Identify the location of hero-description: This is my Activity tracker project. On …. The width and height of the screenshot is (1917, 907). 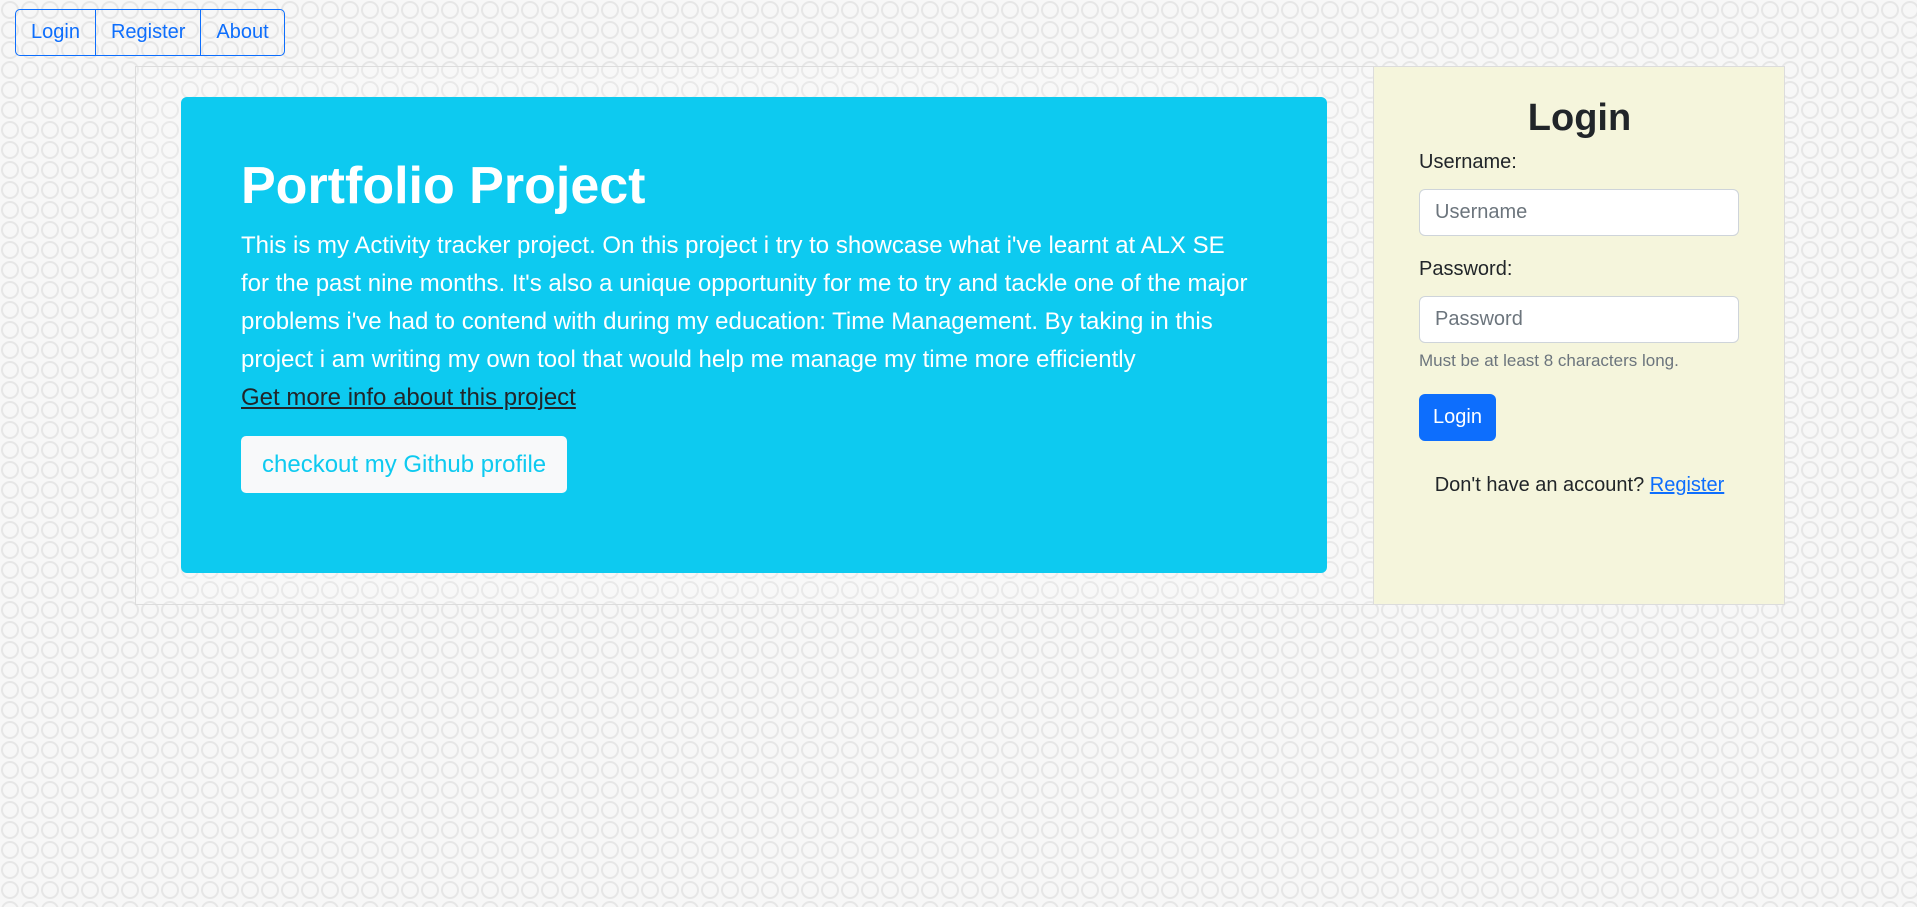
(746, 322).